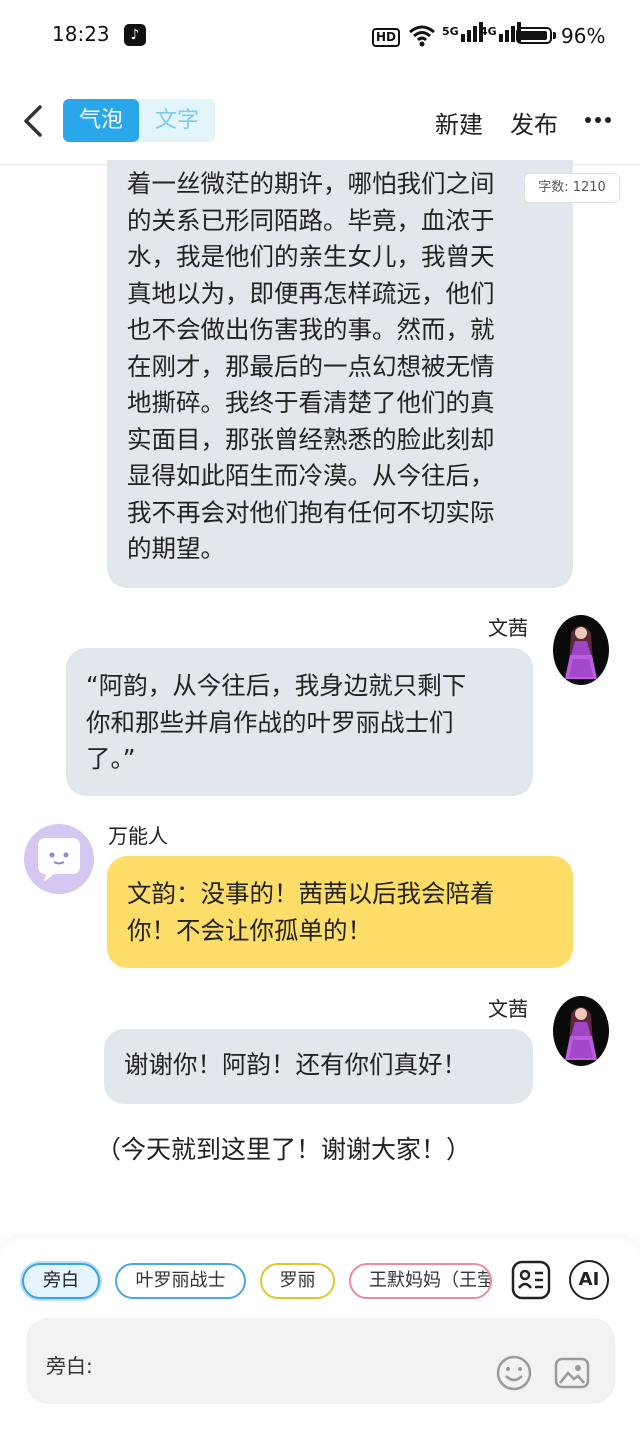 The height and width of the screenshot is (1429, 640). What do you see at coordinates (176, 548) in the screenshot?
I see `message-line: 的期望。` at bounding box center [176, 548].